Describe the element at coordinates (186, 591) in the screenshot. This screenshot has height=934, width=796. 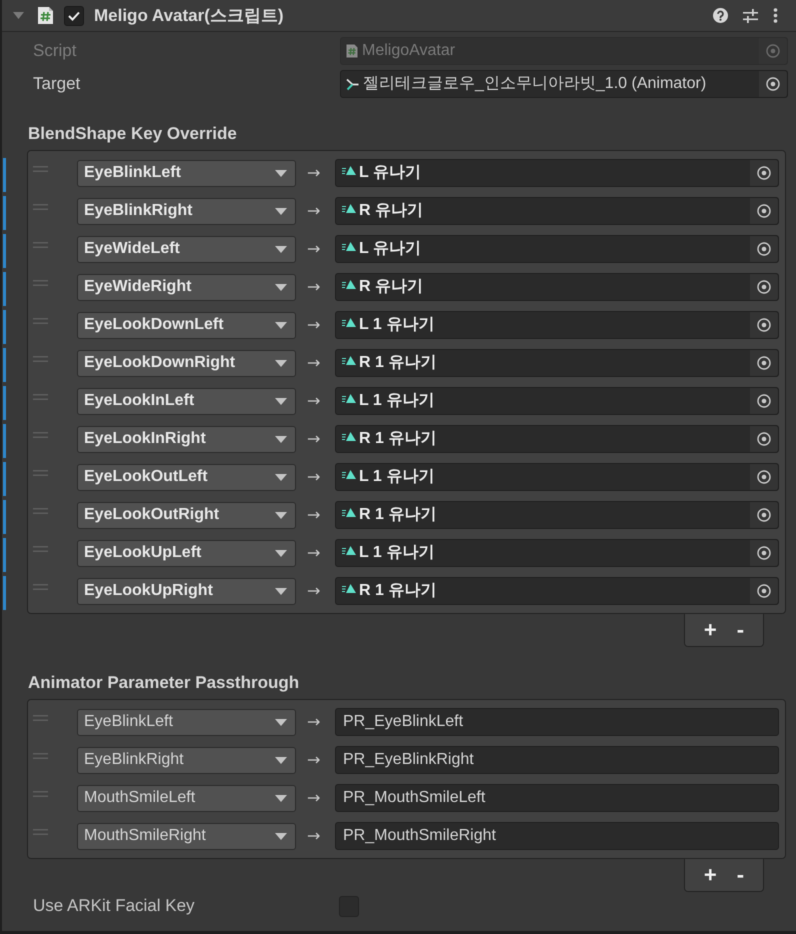
I see `key-dropdown: EyeLookUpRight` at that location.